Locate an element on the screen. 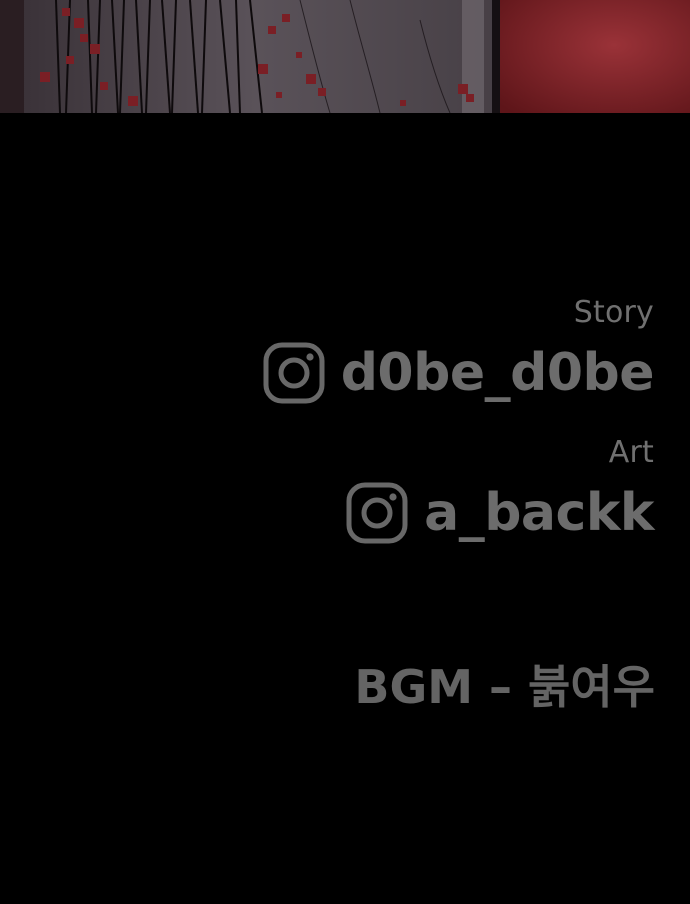 The height and width of the screenshot is (904, 690). comic-panel-fragment is located at coordinates (345, 56).